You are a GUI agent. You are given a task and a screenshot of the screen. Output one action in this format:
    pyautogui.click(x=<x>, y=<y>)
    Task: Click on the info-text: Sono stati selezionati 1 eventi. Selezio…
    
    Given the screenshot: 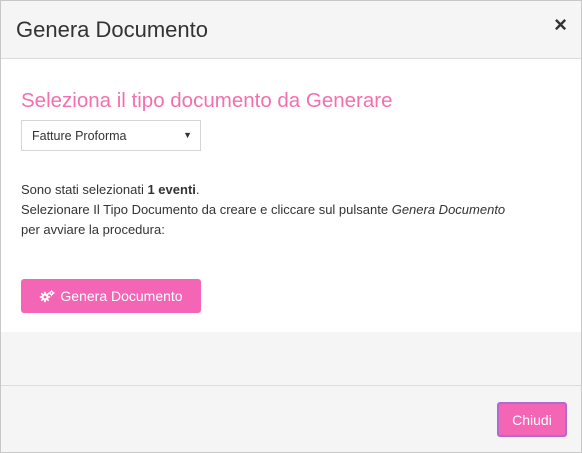 What is the action you would take?
    pyautogui.click(x=263, y=210)
    